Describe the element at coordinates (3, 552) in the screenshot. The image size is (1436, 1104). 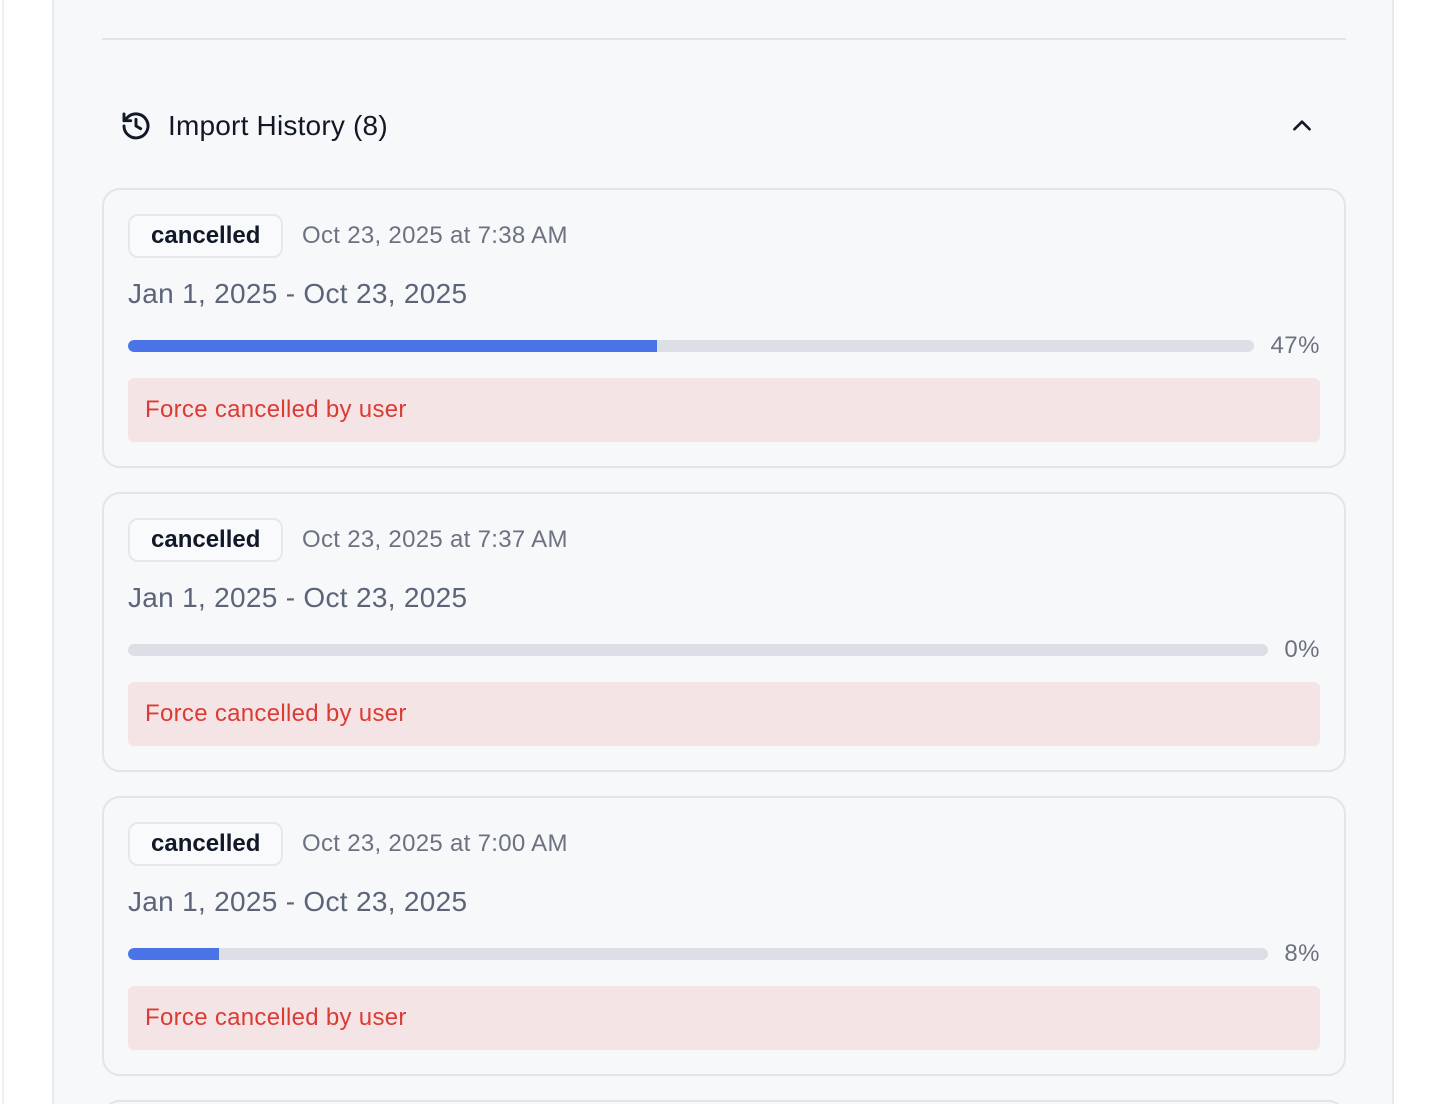
I see `left-border` at that location.